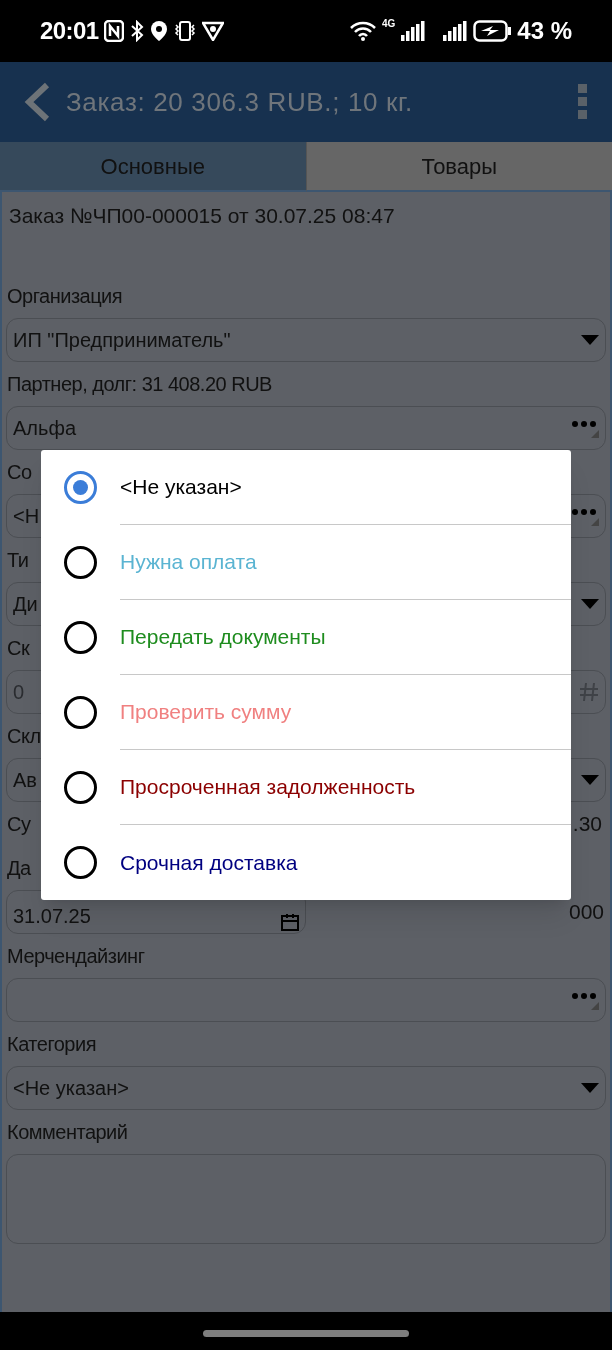 This screenshot has width=612, height=1350. What do you see at coordinates (153, 167) in the screenshot?
I see `tab: Основные` at bounding box center [153, 167].